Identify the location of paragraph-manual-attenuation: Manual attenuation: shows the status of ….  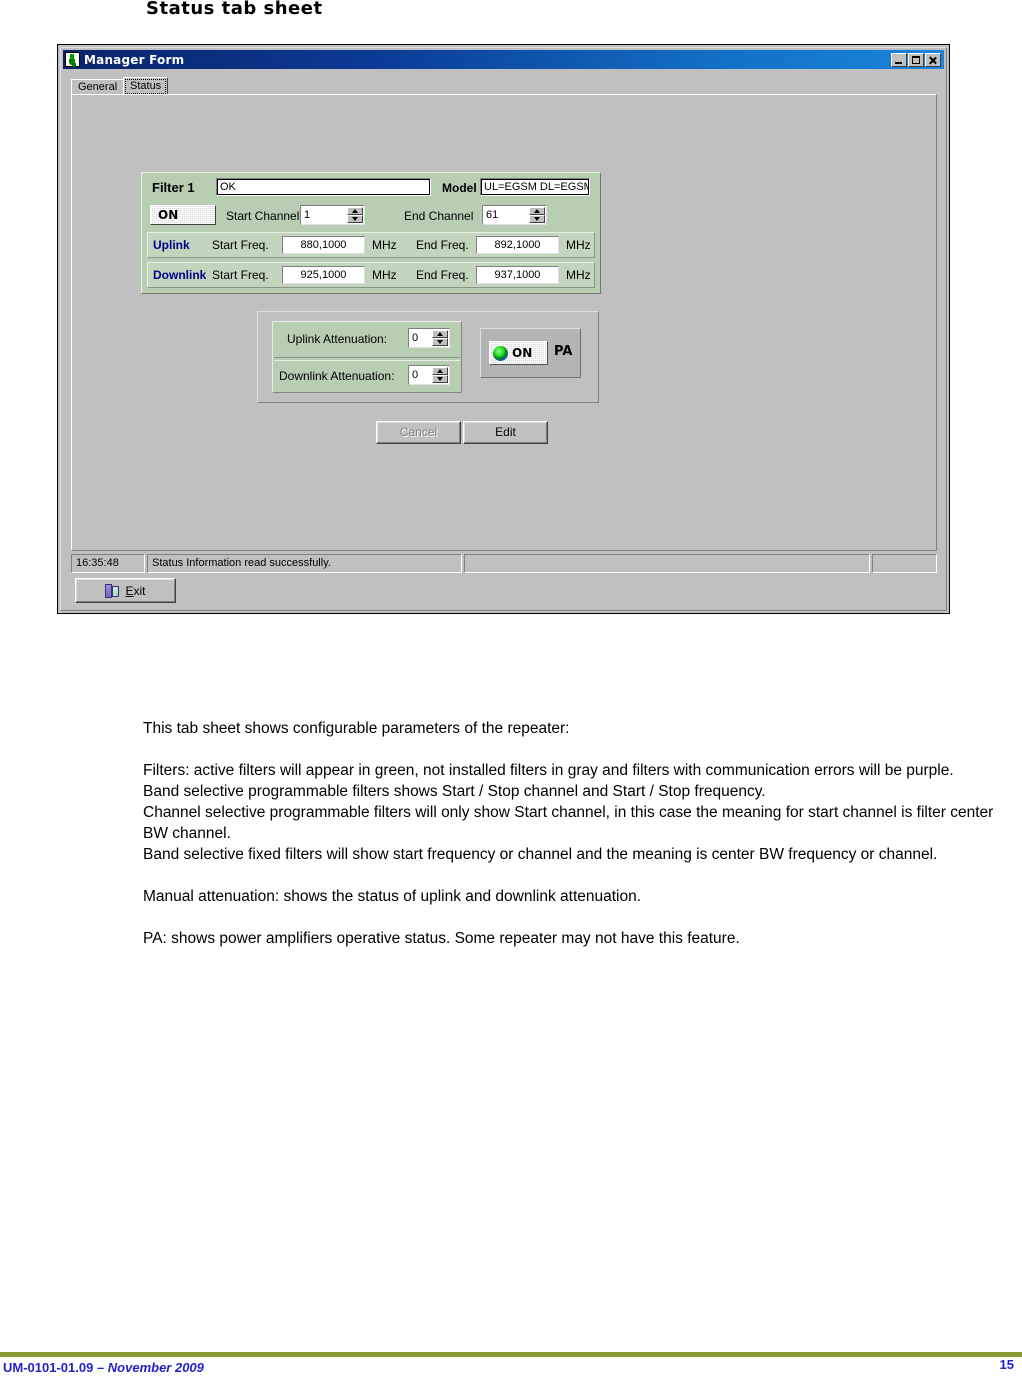
(392, 896).